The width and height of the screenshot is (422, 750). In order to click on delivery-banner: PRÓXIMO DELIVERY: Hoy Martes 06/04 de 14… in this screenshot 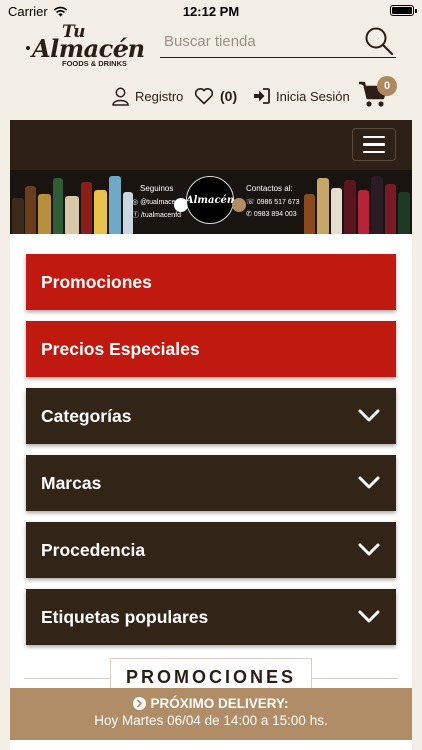, I will do `click(211, 714)`.